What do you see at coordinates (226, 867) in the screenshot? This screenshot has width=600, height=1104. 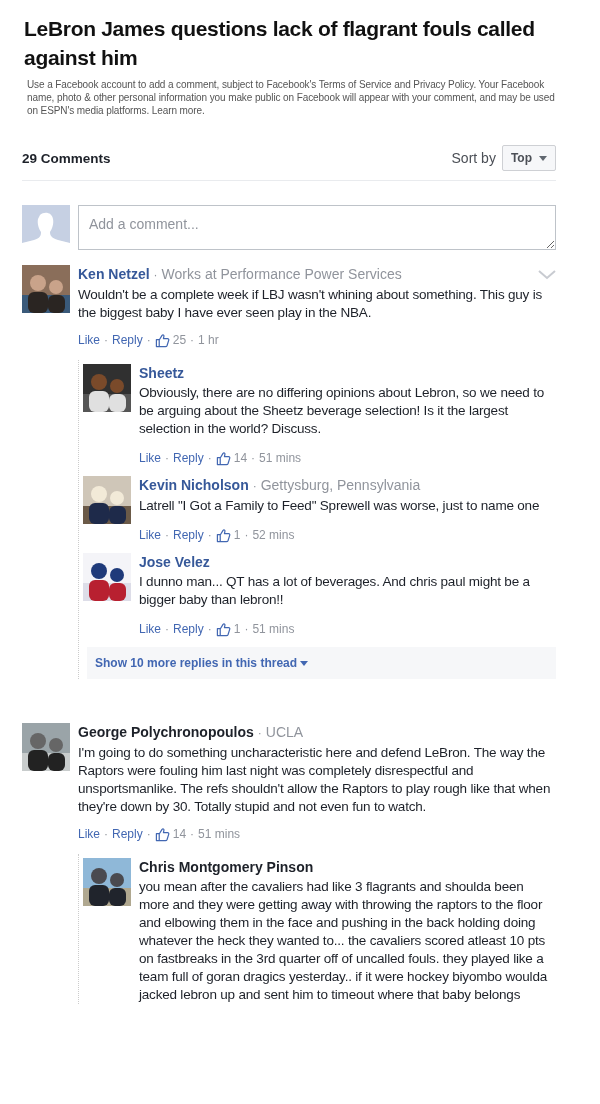 I see `author-name: Chris Montgomery Pinson` at bounding box center [226, 867].